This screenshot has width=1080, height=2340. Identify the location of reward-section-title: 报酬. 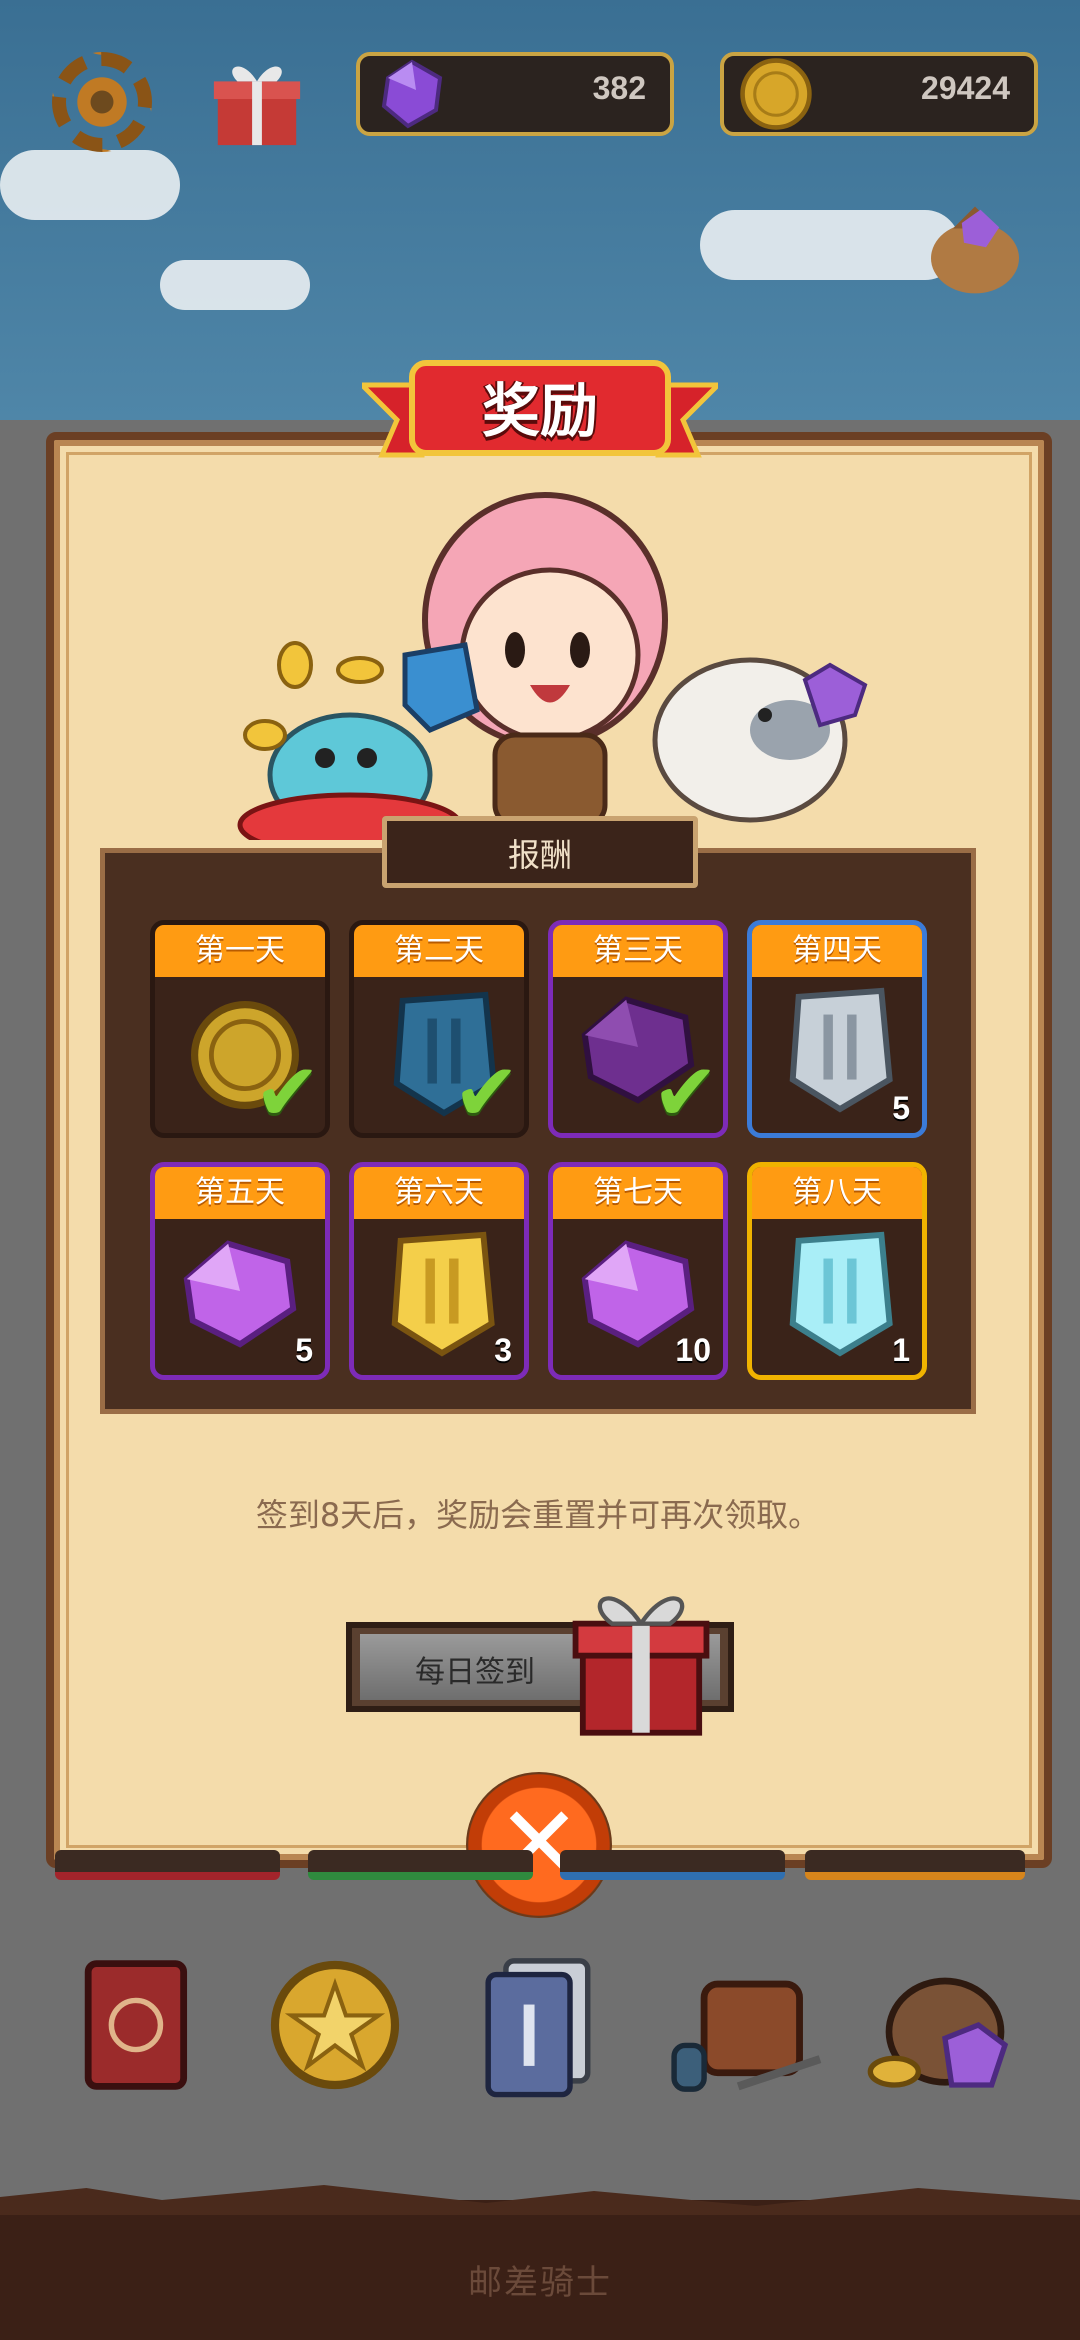
(539, 855).